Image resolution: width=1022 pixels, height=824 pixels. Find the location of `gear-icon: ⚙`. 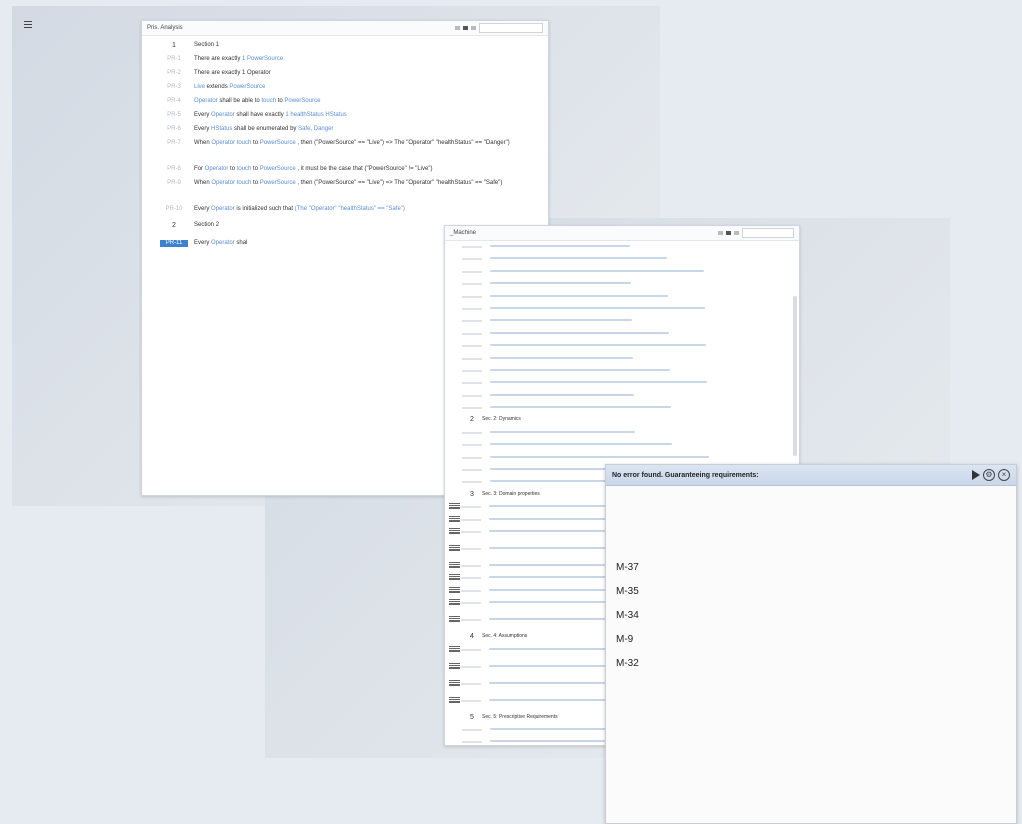

gear-icon: ⚙ is located at coordinates (989, 475).